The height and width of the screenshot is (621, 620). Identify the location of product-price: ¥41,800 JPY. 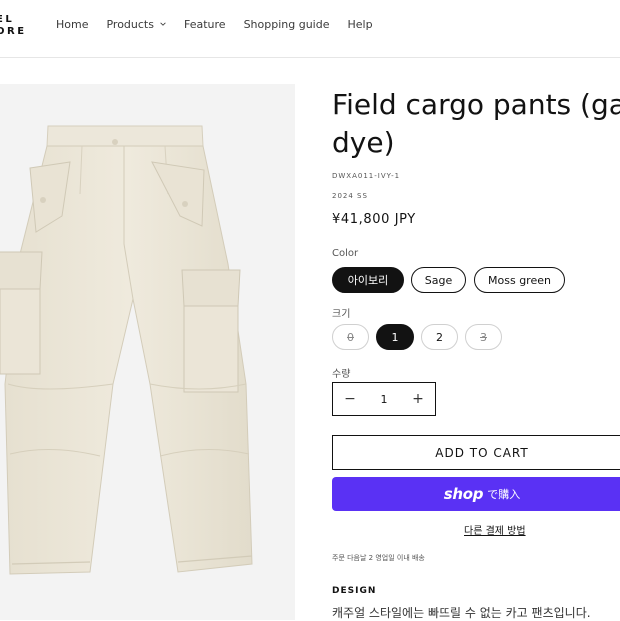
(374, 219).